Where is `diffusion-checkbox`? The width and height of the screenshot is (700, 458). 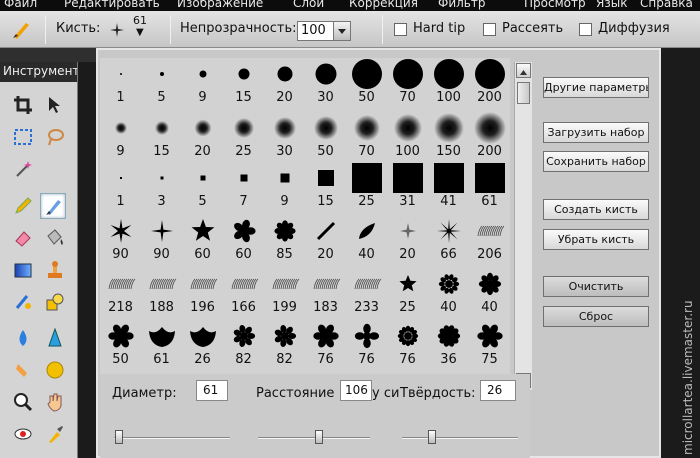
diffusion-checkbox is located at coordinates (585, 29).